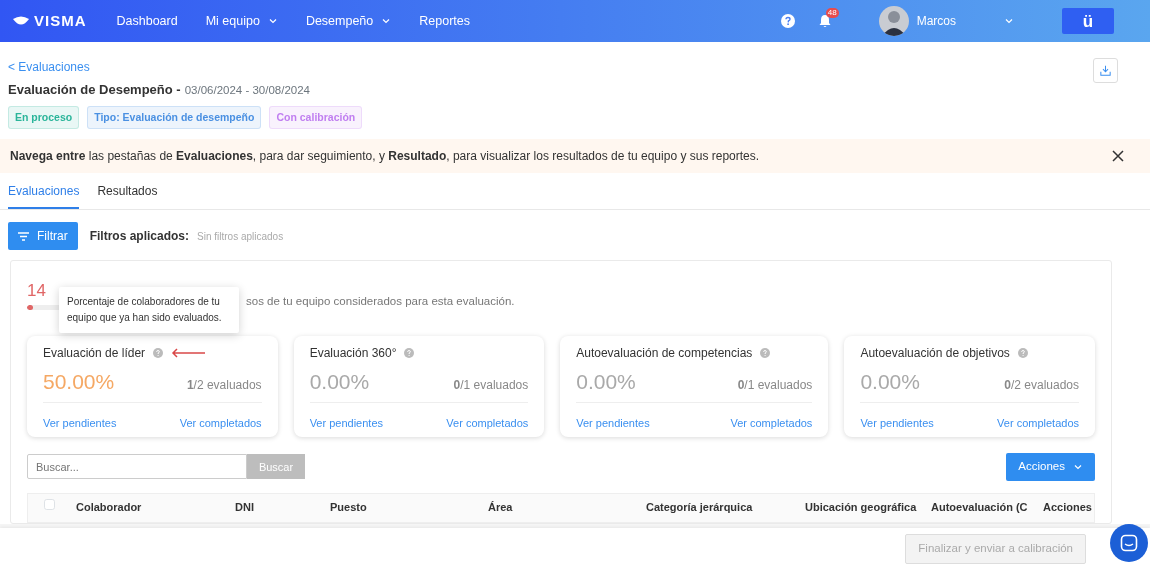 This screenshot has height=570, width=1150. I want to click on user-name: Marcos, so click(936, 21).